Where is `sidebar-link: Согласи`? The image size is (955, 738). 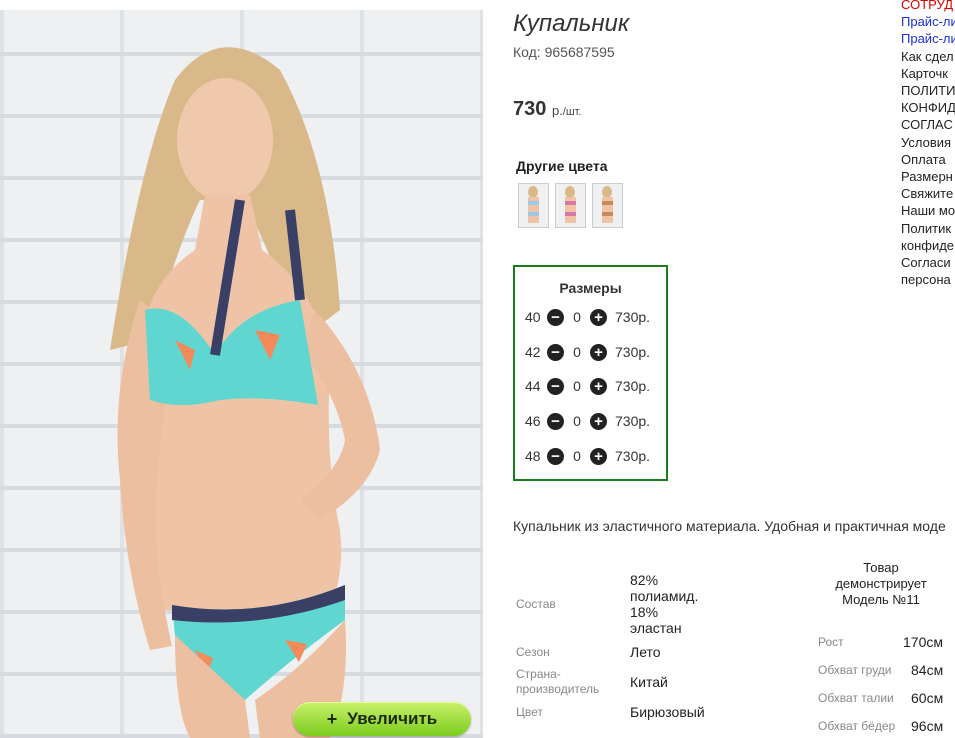
sidebar-link: Согласи is located at coordinates (928, 262).